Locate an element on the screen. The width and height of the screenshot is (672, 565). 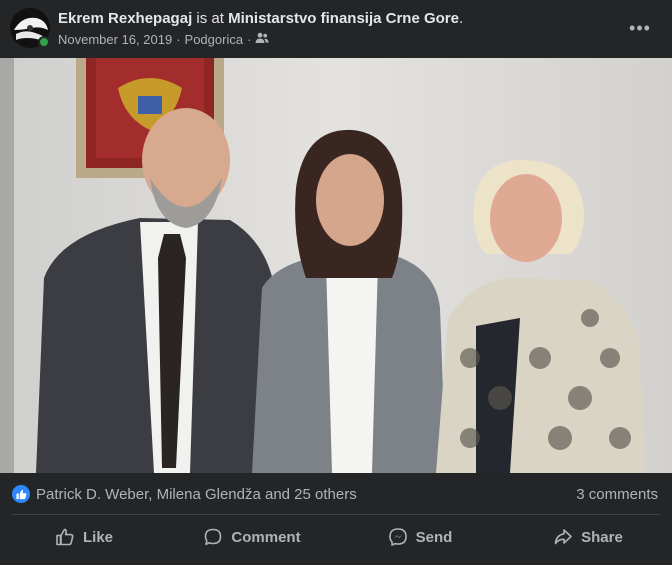
send-button: Send is located at coordinates (420, 537).